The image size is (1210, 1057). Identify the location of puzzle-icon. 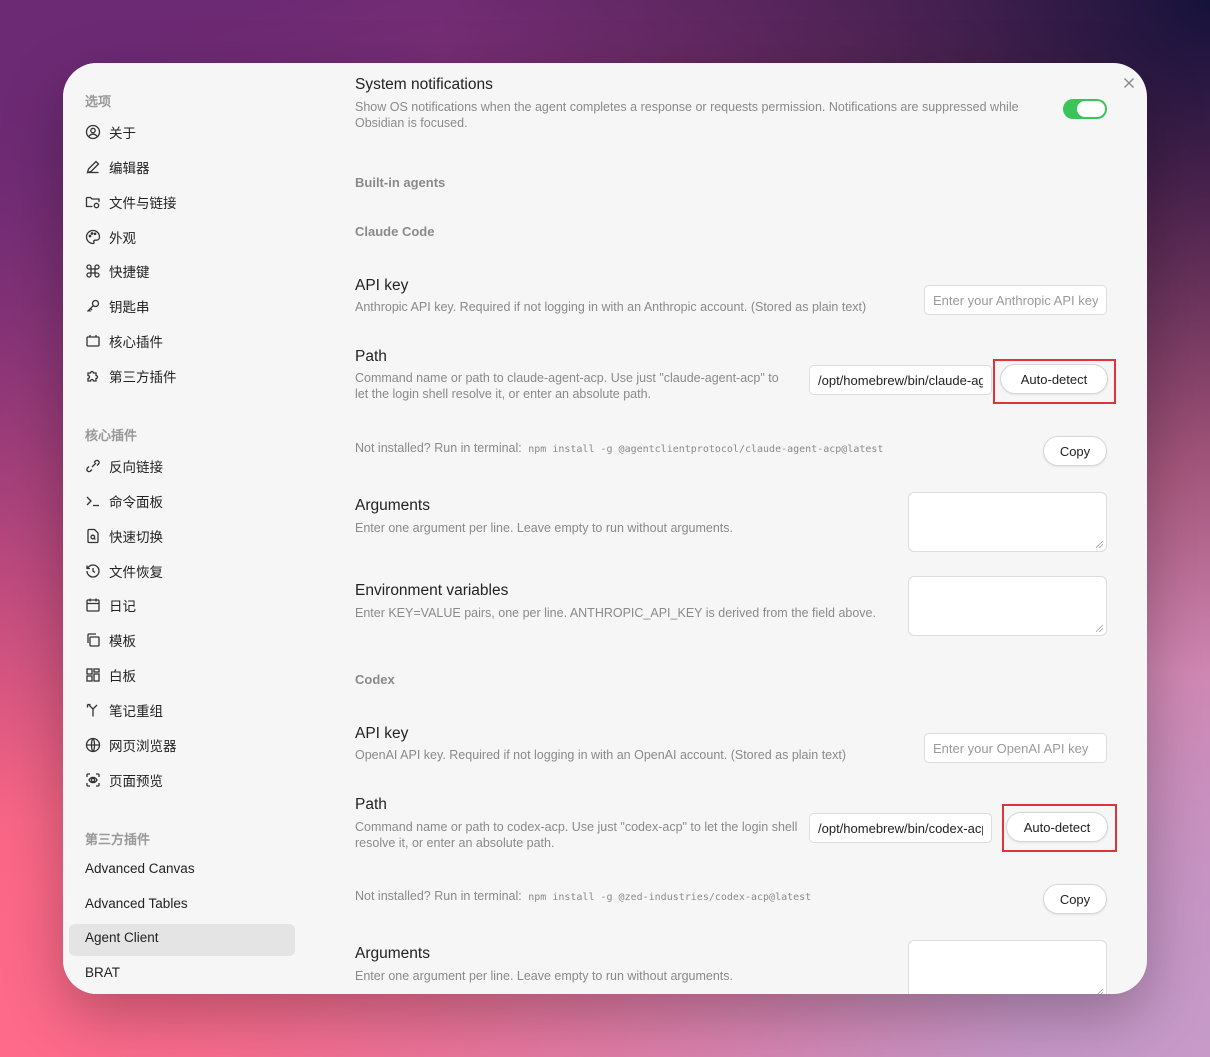
(93, 376).